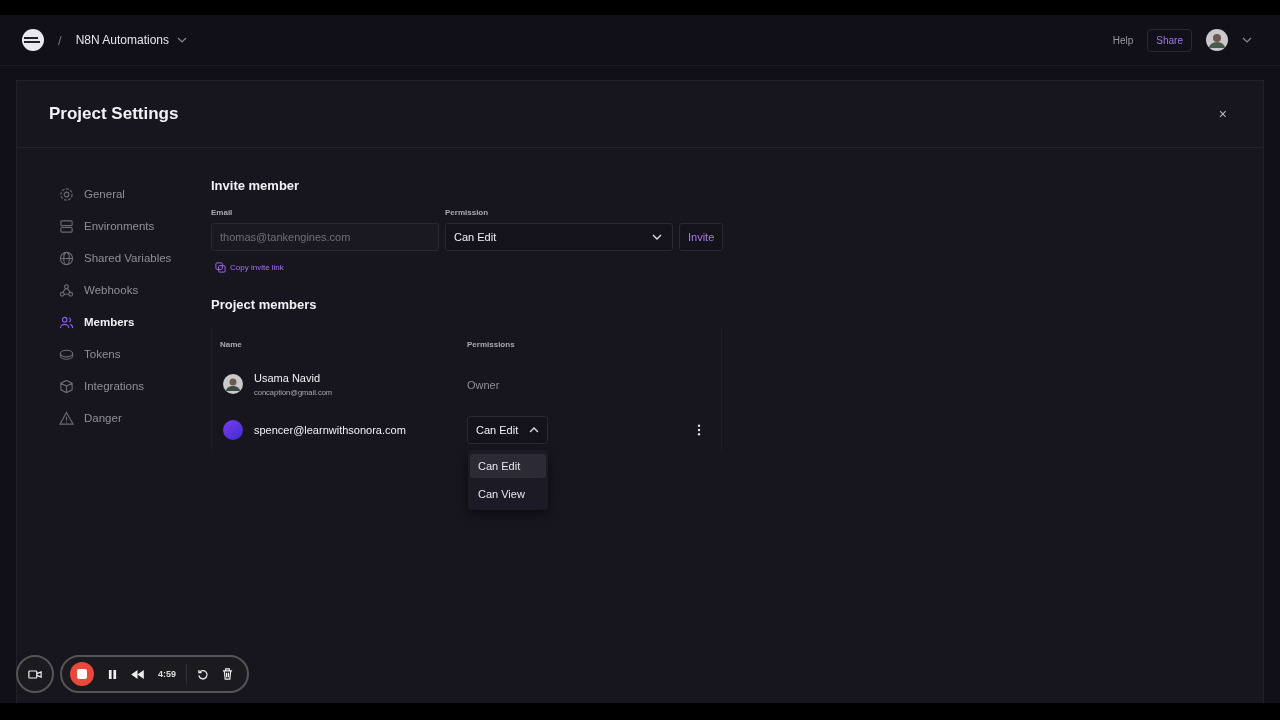 This screenshot has height=720, width=1280. Describe the element at coordinates (227, 674) in the screenshot. I see `trash-icon` at that location.